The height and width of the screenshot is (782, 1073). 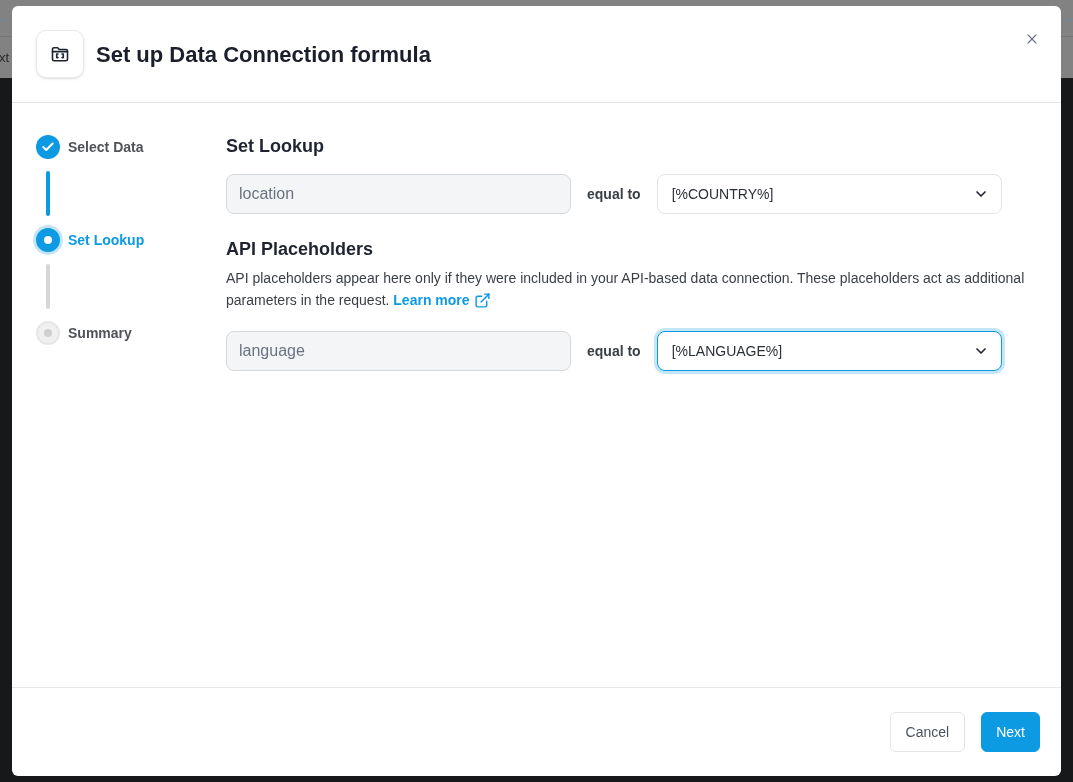 I want to click on cancel-button: Cancel, so click(x=927, y=732).